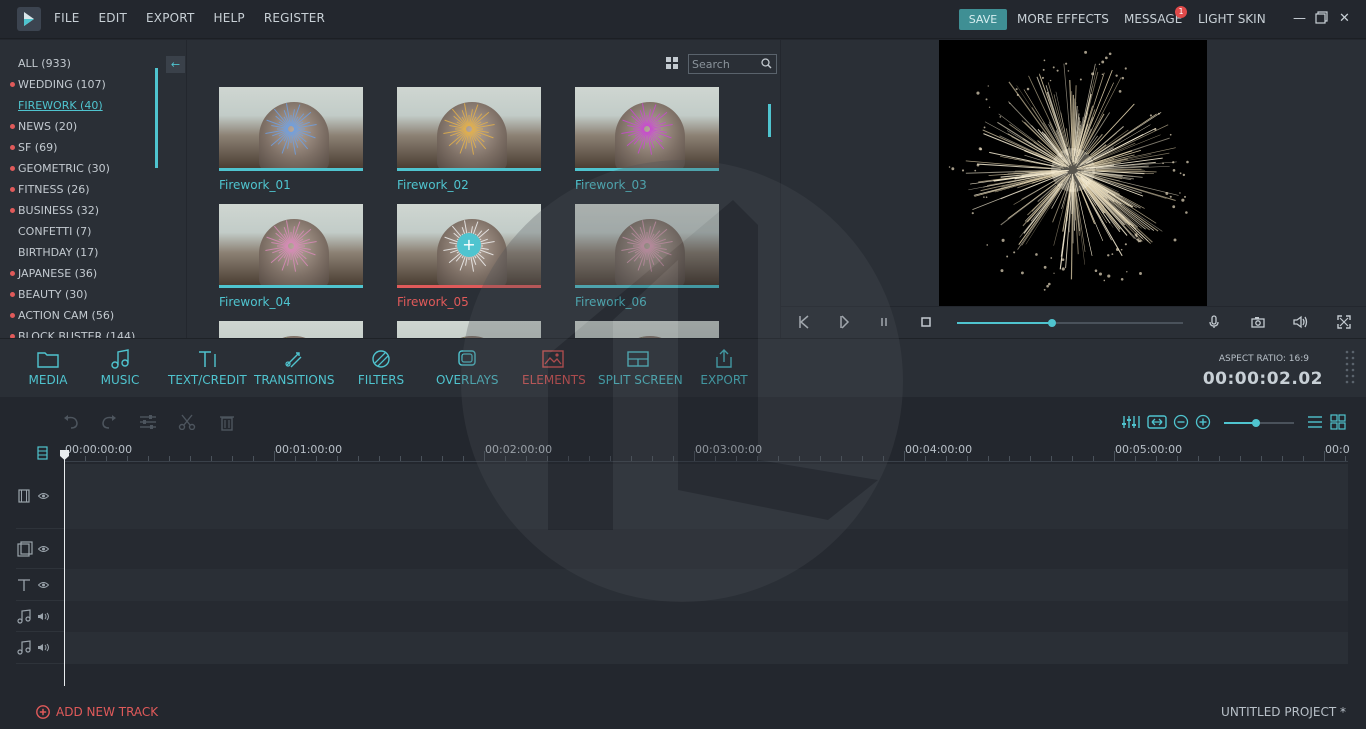  What do you see at coordinates (1315, 422) in the screenshot?
I see `list-view-icon` at bounding box center [1315, 422].